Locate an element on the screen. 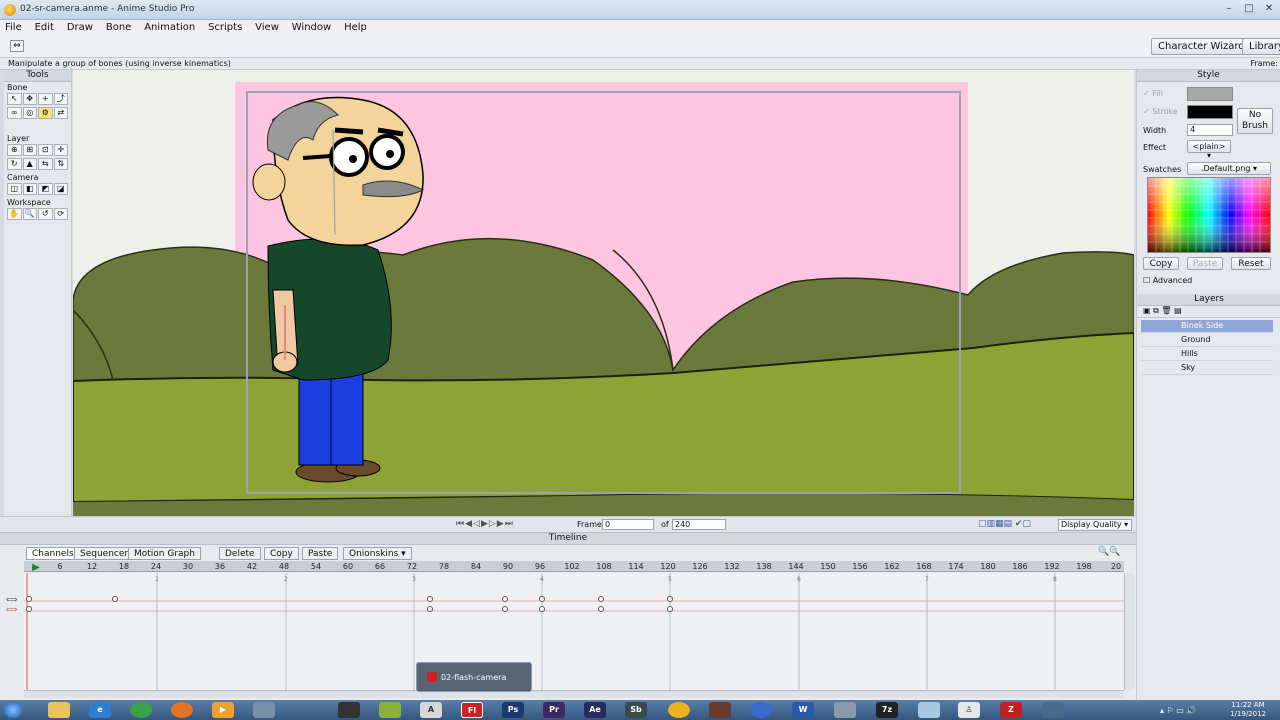 The image size is (1280, 720). menu-file: File is located at coordinates (13, 27).